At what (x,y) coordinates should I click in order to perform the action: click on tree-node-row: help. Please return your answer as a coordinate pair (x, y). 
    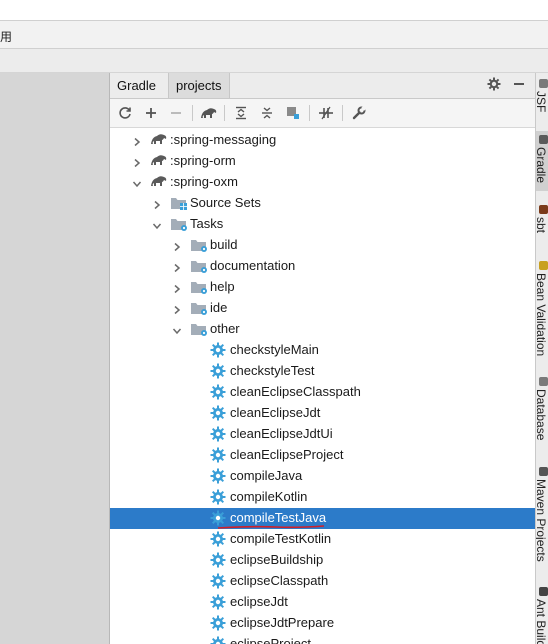
    Looking at the image, I should click on (322, 287).